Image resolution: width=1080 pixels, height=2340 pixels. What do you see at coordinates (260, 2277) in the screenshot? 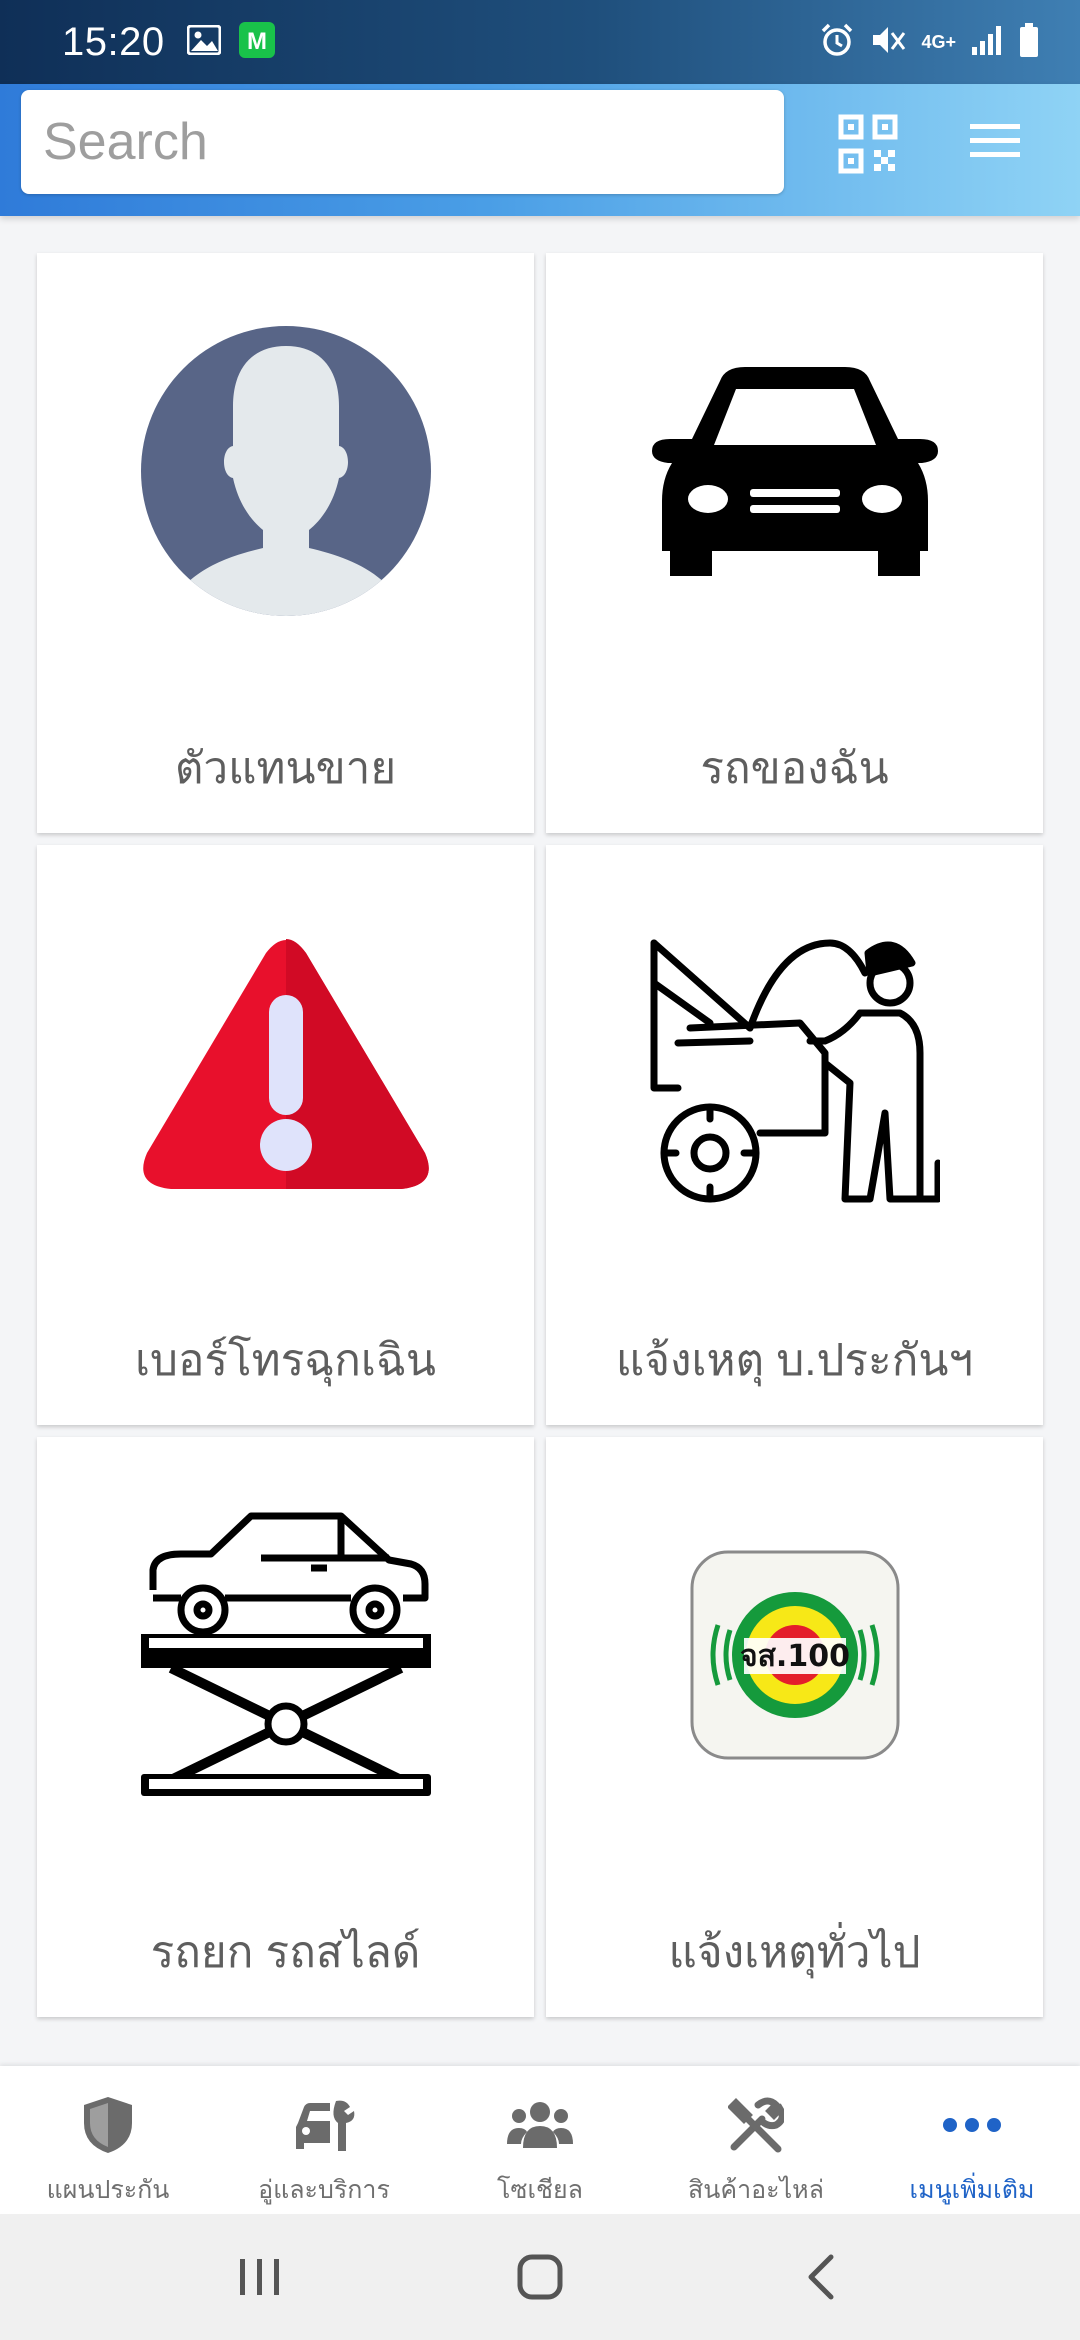
I see `recents-icon` at bounding box center [260, 2277].